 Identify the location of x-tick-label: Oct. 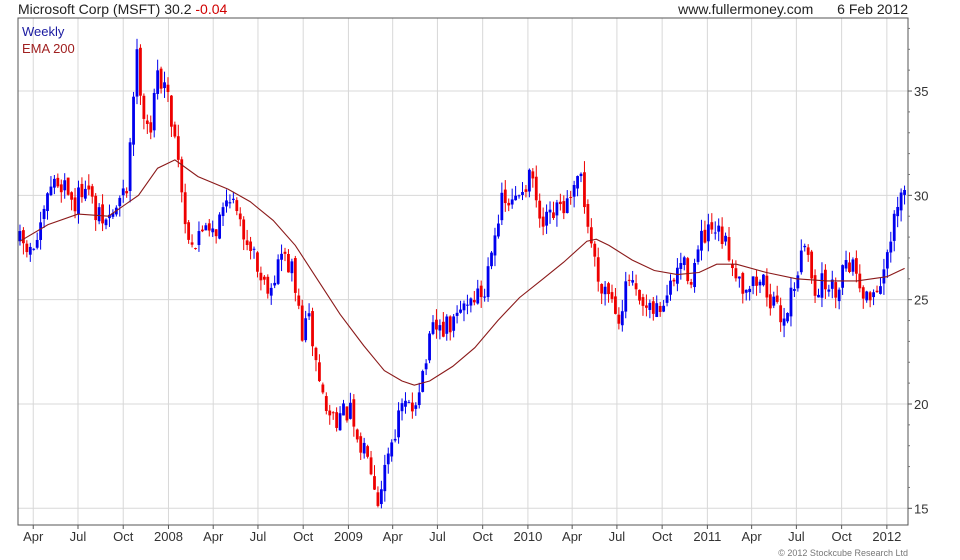
(303, 536).